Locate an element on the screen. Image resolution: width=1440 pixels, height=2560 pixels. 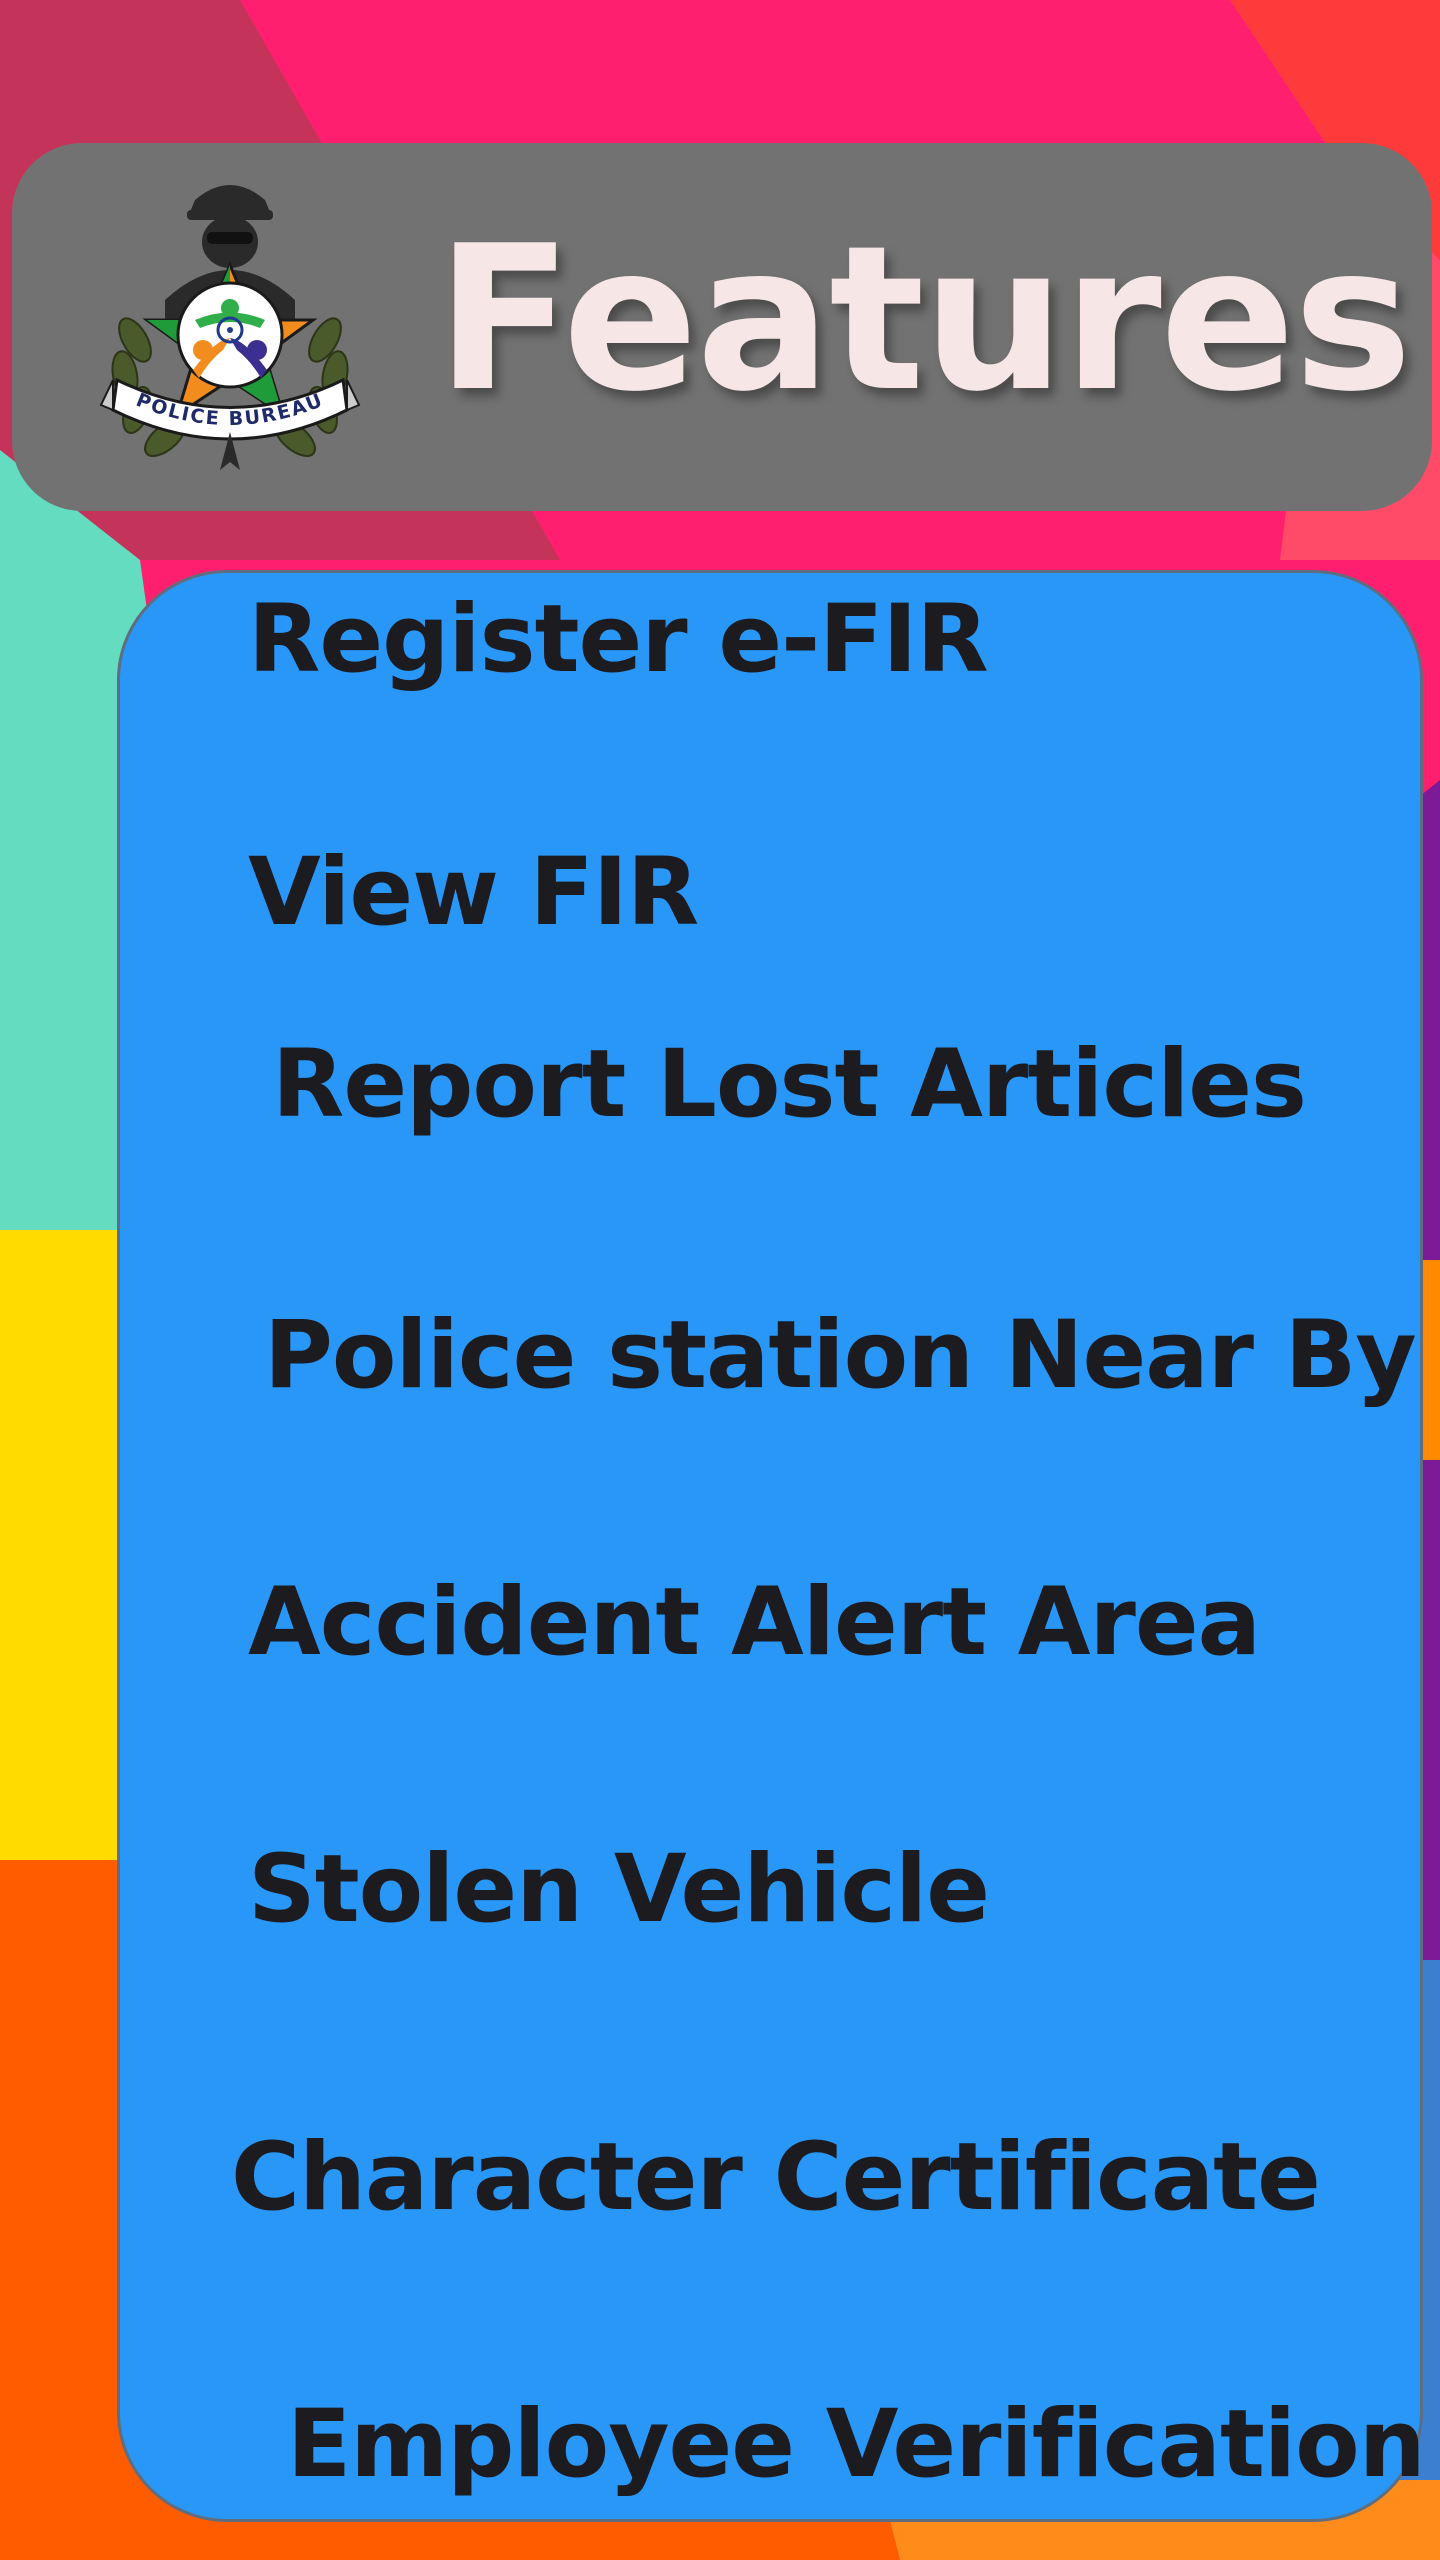
feature-employee-verification: Employee Verification is located at coordinates (856, 2445).